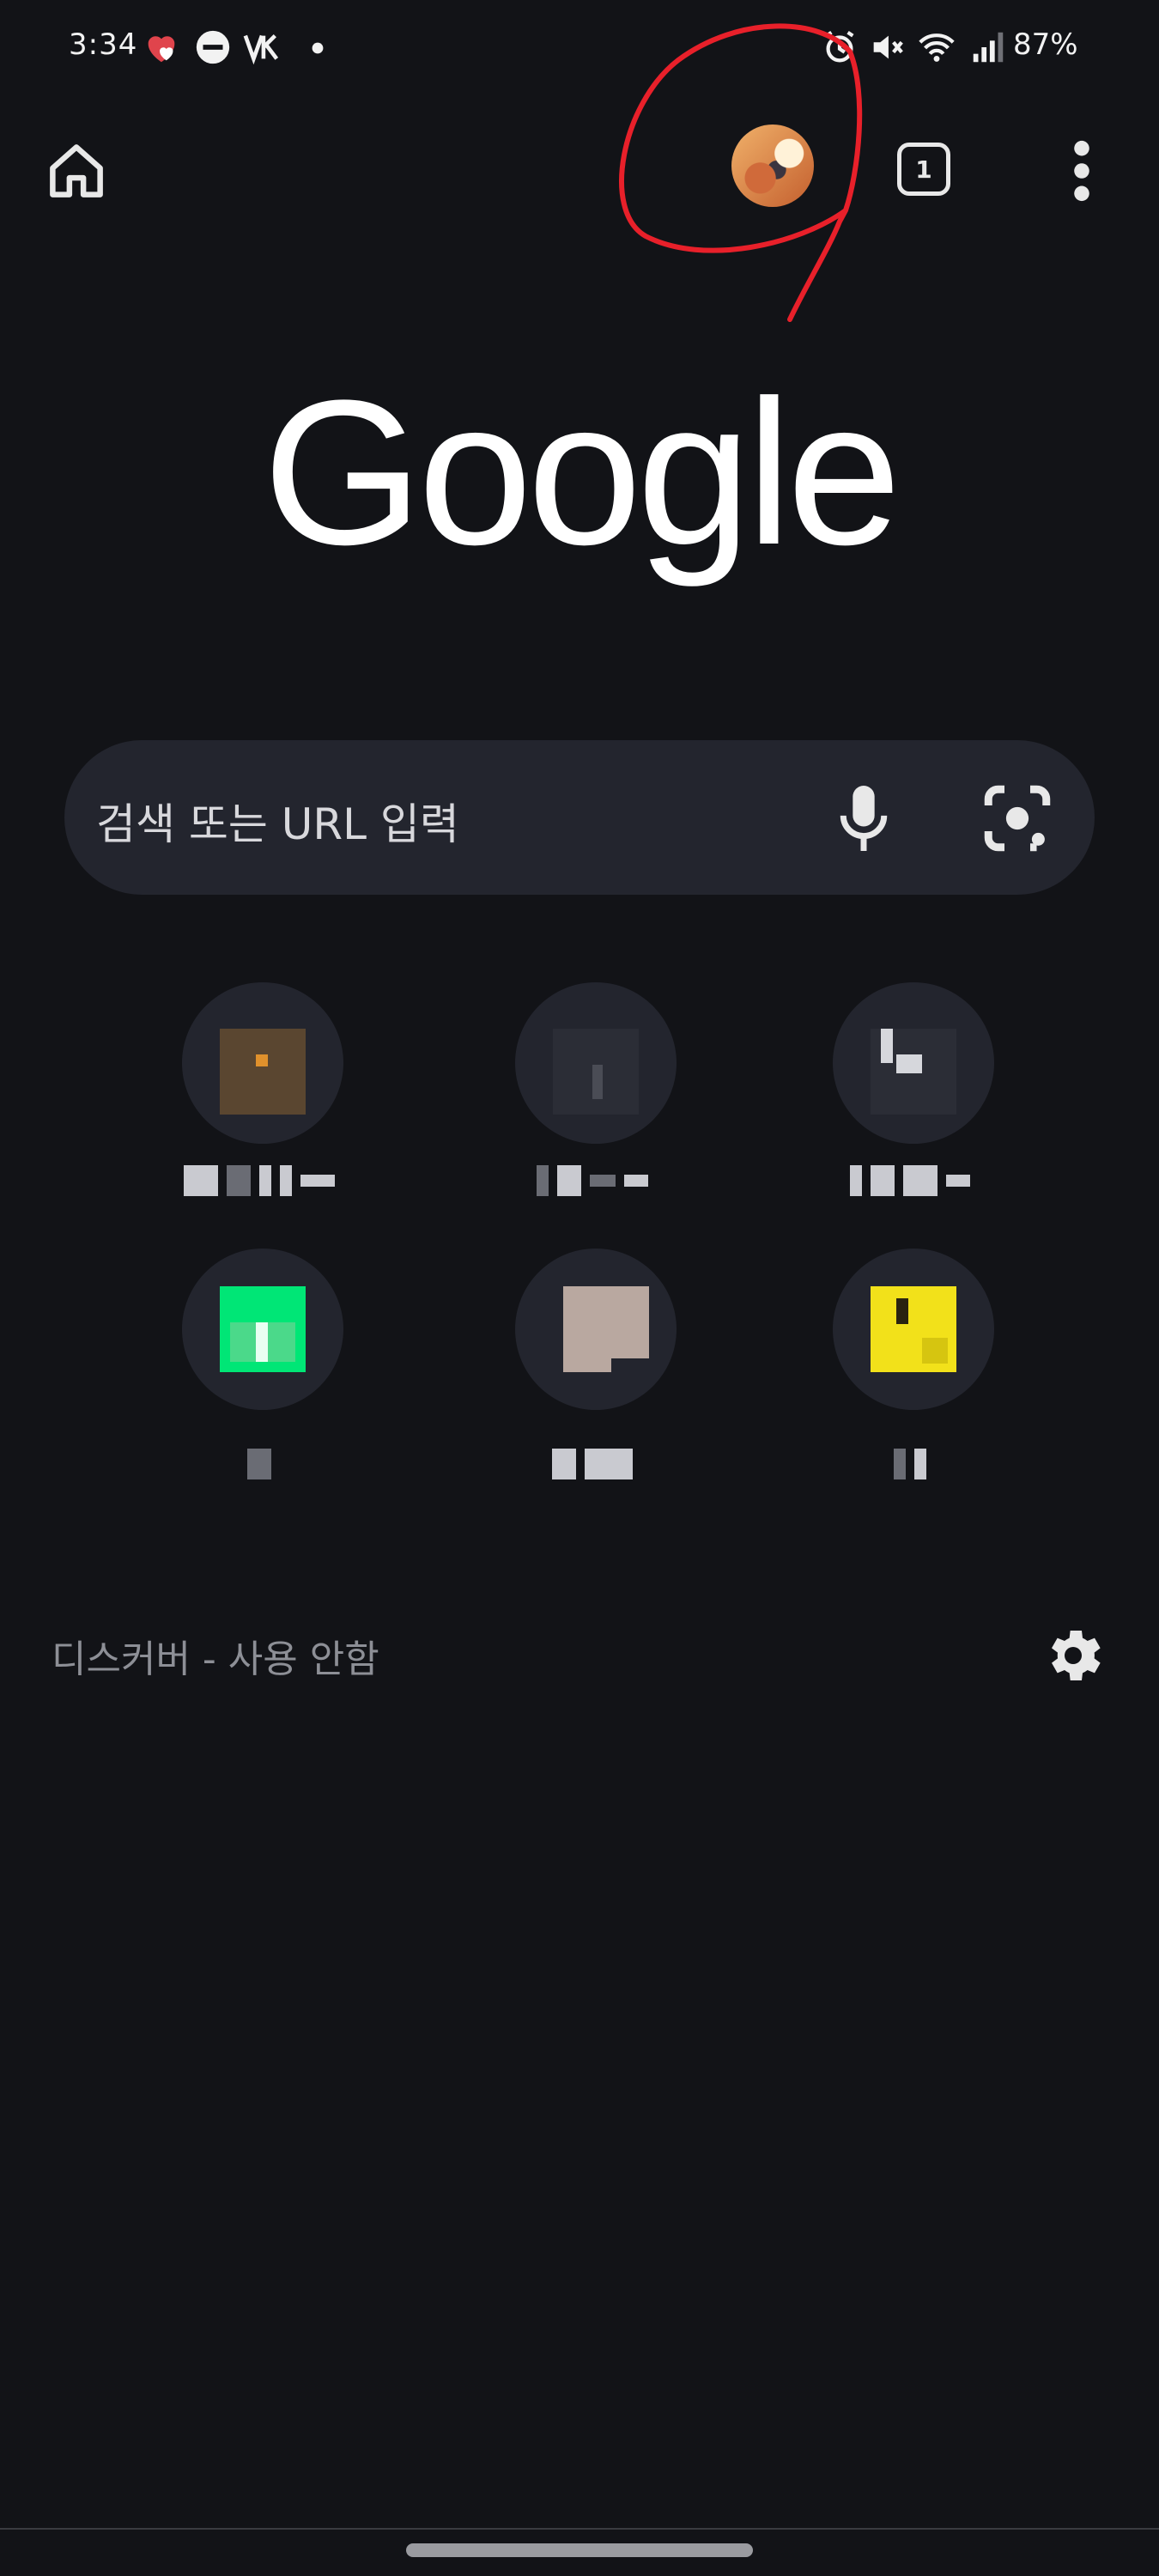 This screenshot has width=1159, height=2576. What do you see at coordinates (215, 1659) in the screenshot?
I see `discover-status-label: 디스커버 - 사용 안함` at bounding box center [215, 1659].